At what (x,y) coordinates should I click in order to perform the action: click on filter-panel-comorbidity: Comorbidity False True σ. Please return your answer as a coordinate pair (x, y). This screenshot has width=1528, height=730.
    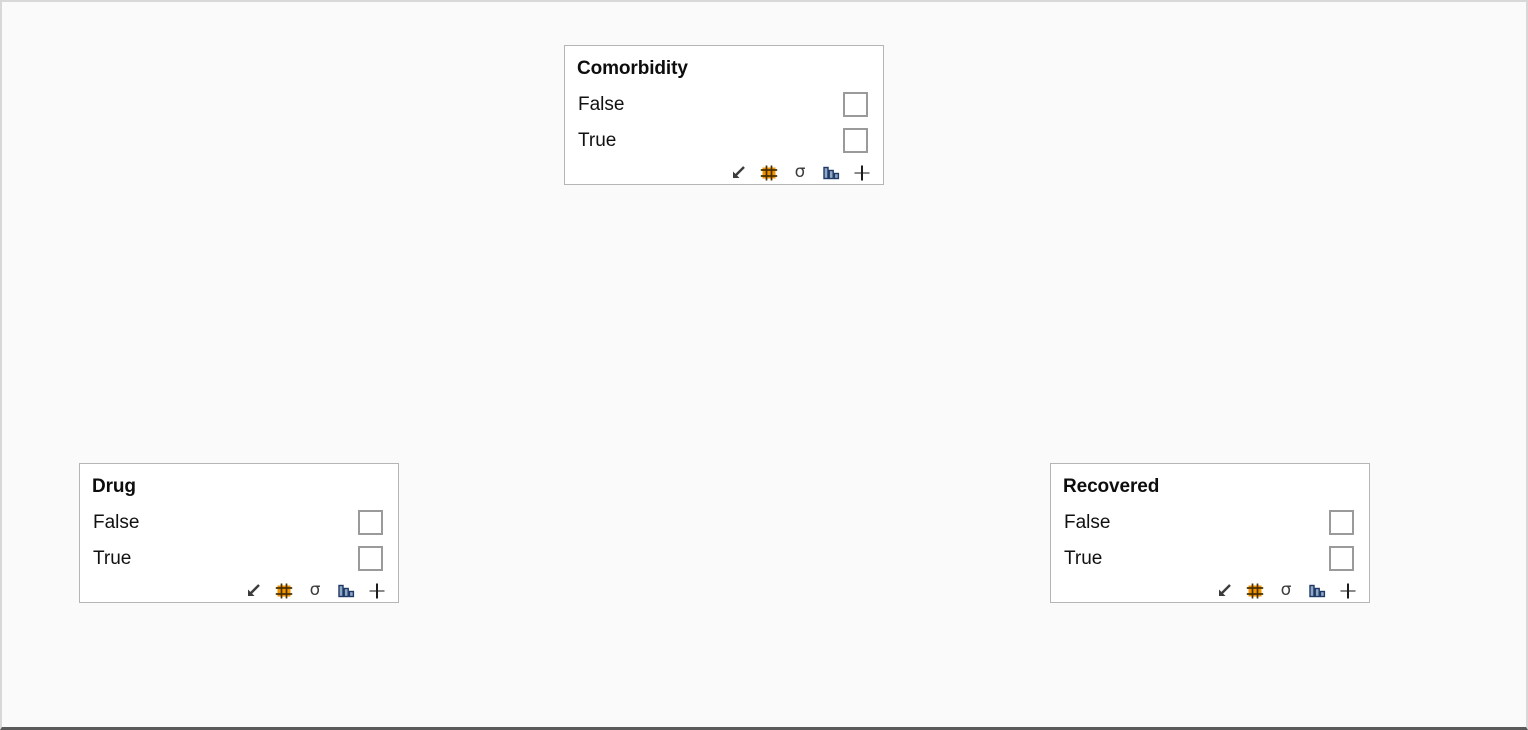
    Looking at the image, I should click on (724, 115).